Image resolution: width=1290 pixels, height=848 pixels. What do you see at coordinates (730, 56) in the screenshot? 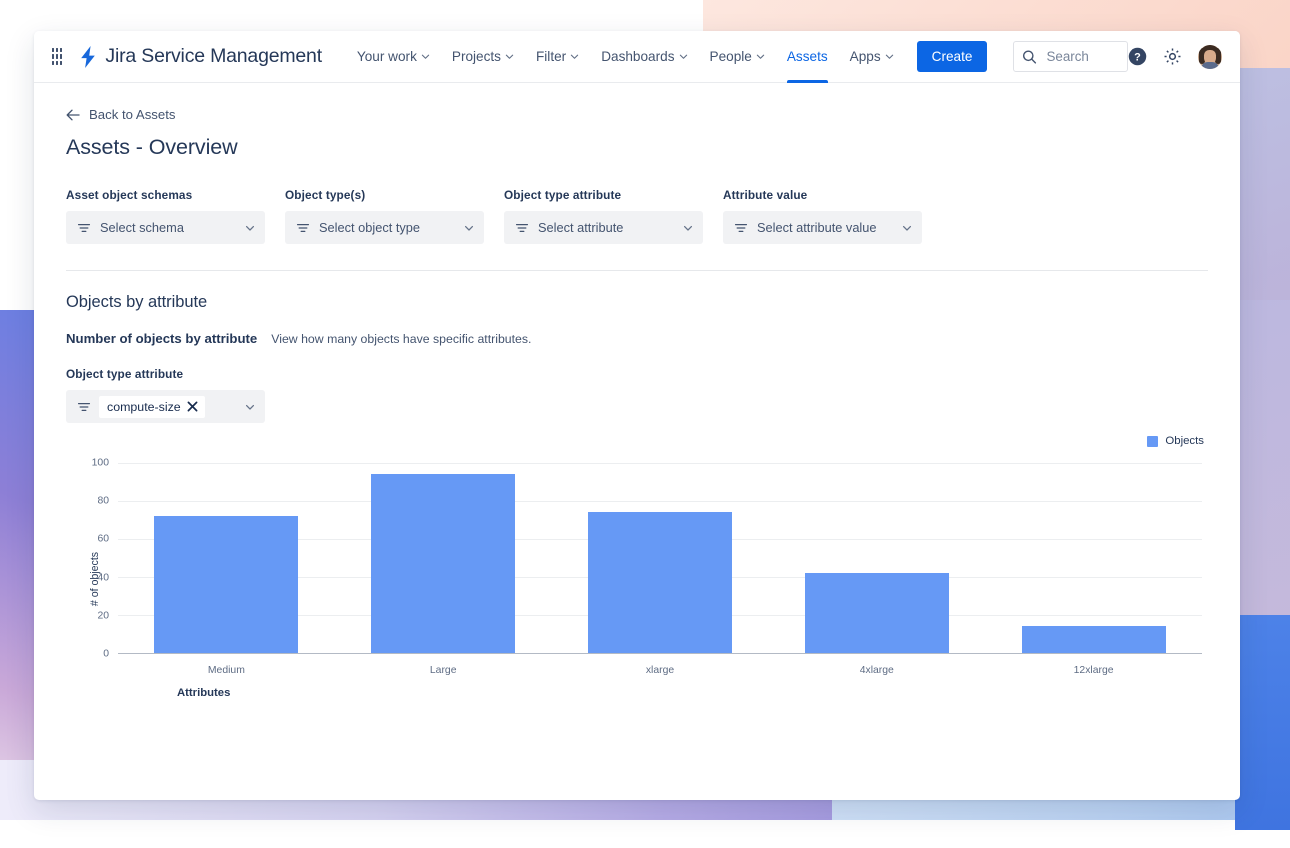
I see `nav-label: People` at bounding box center [730, 56].